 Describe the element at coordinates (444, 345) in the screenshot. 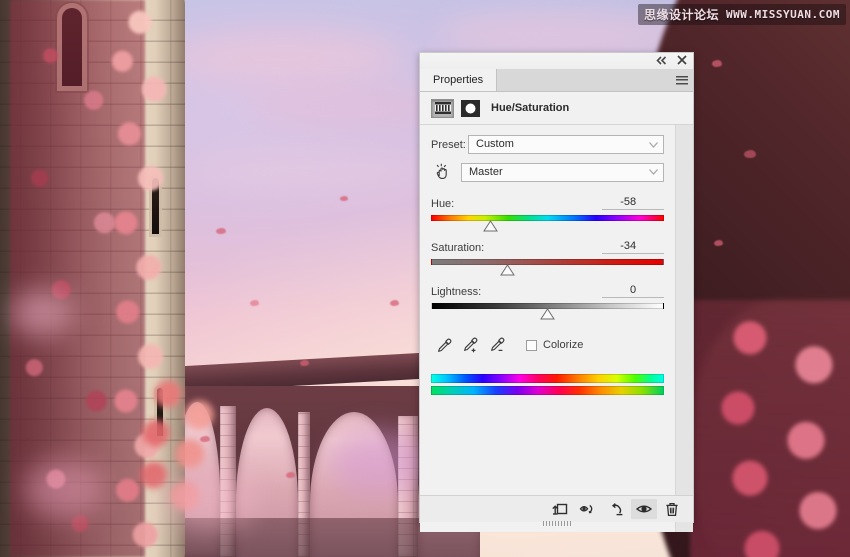

I see `eyedropper-sample-icon` at that location.